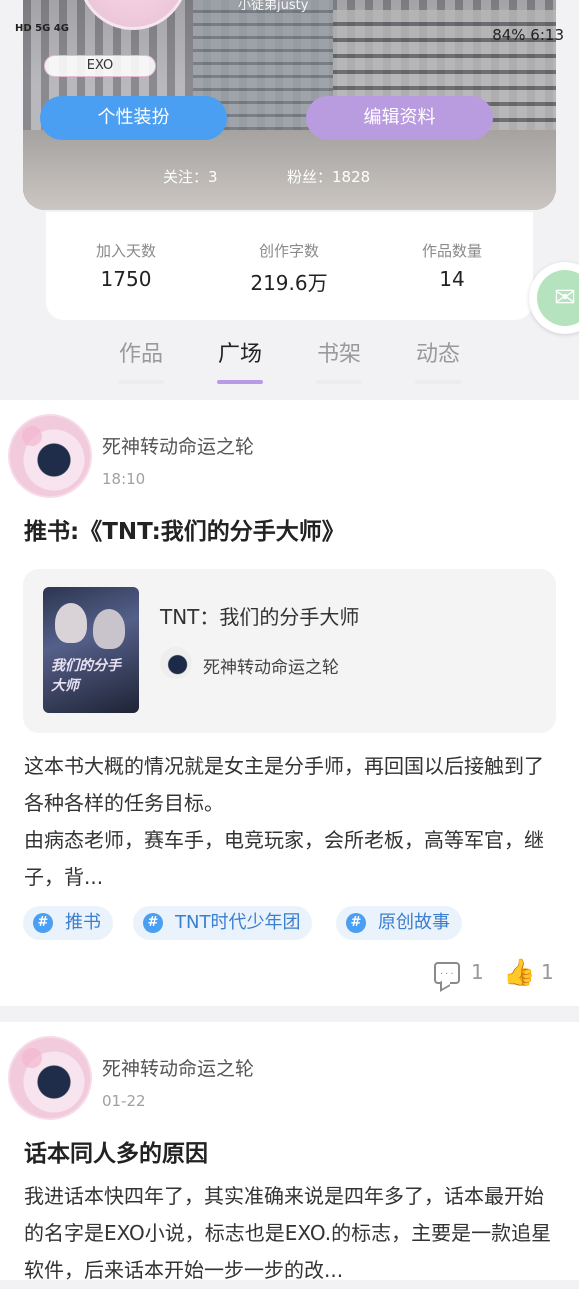 The image size is (579, 1289). What do you see at coordinates (86, 676) in the screenshot?
I see `cover-text: 我们的分手大师` at bounding box center [86, 676].